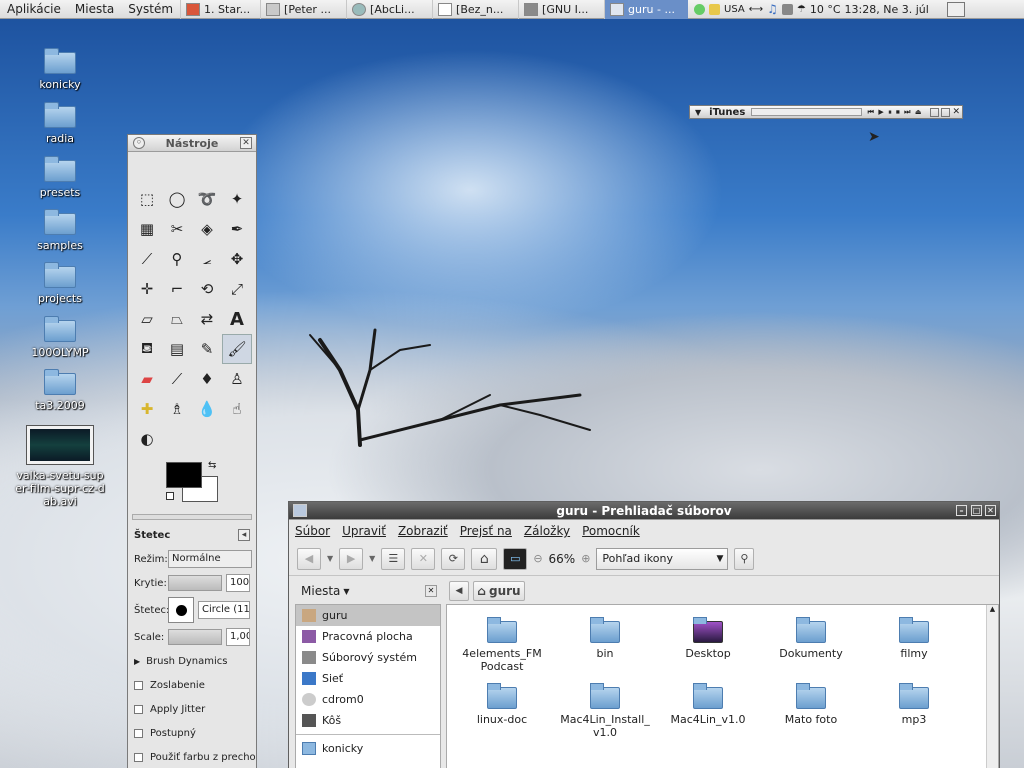  What do you see at coordinates (207, 259) in the screenshot?
I see `measure-icon: ⦟` at bounding box center [207, 259].